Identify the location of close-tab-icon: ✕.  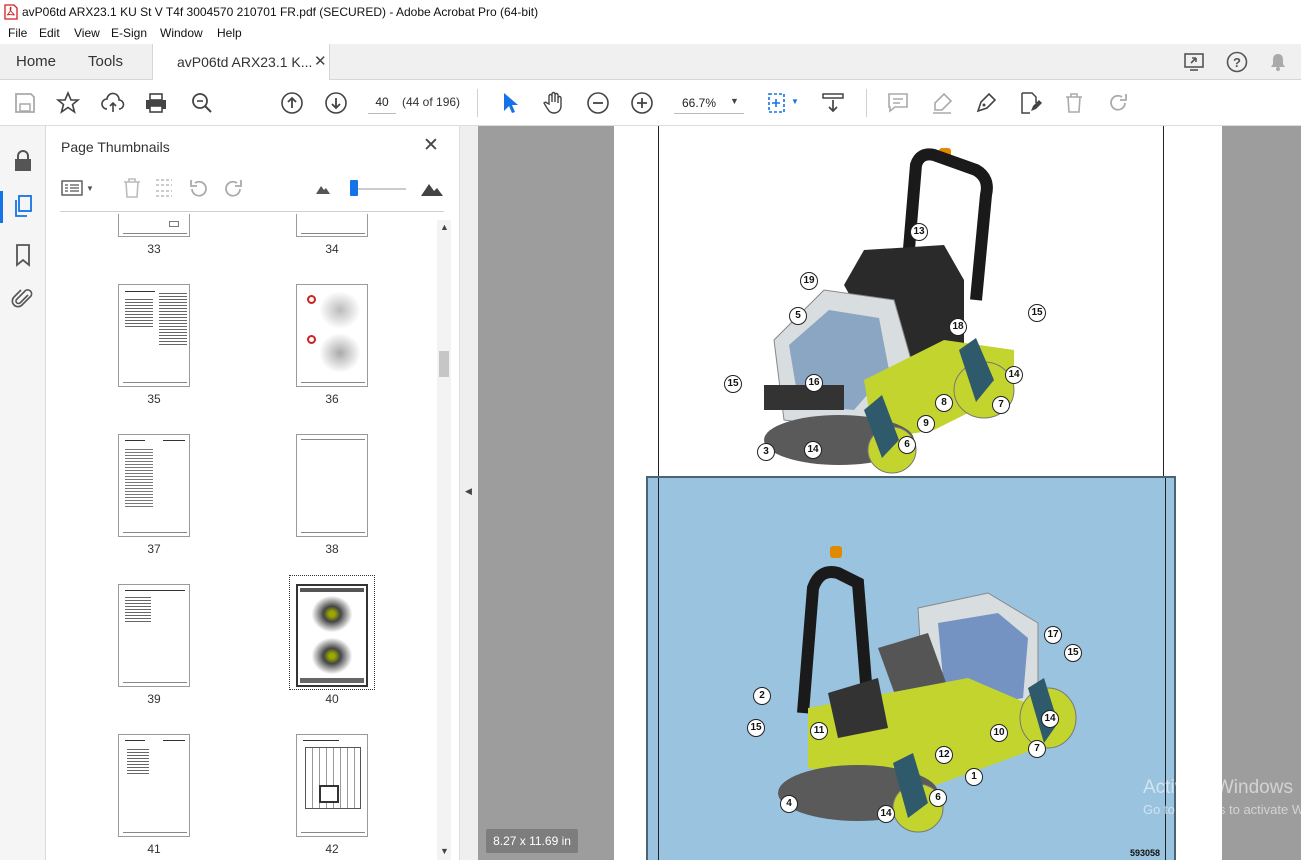
(320, 61).